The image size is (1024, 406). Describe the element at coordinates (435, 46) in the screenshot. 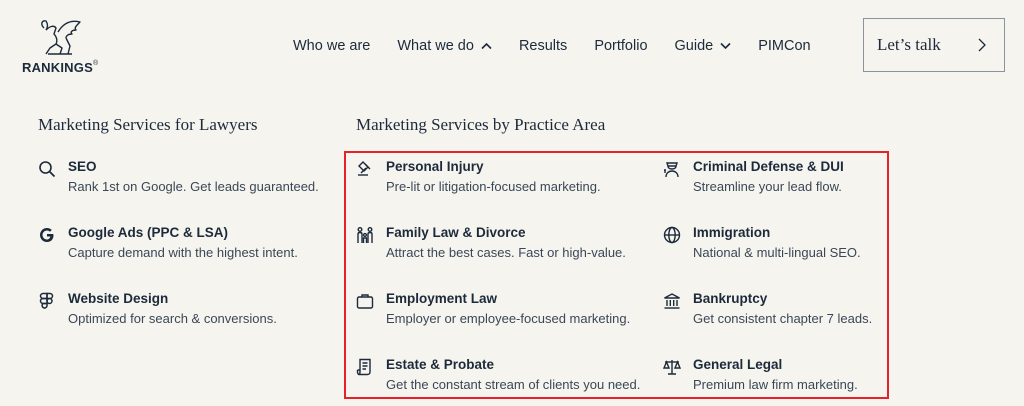

I see `nav-label: What we do` at that location.